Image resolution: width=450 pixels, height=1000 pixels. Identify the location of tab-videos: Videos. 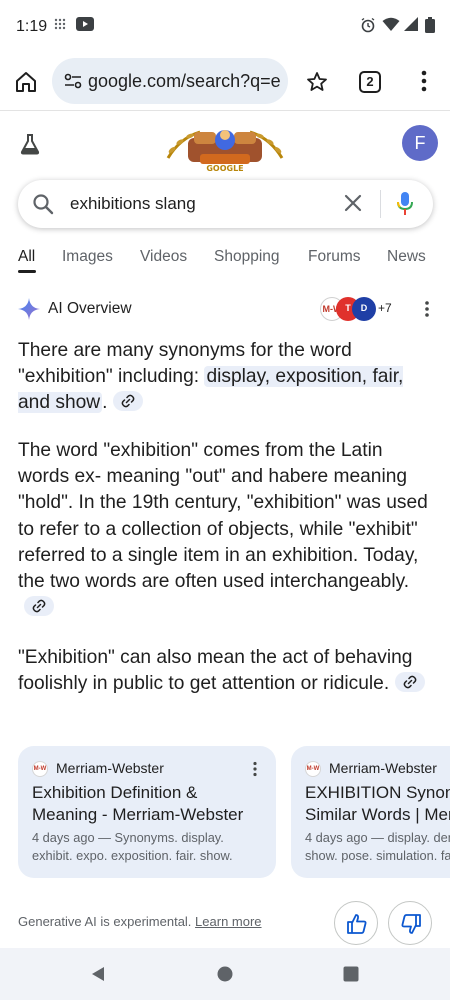
(163, 257).